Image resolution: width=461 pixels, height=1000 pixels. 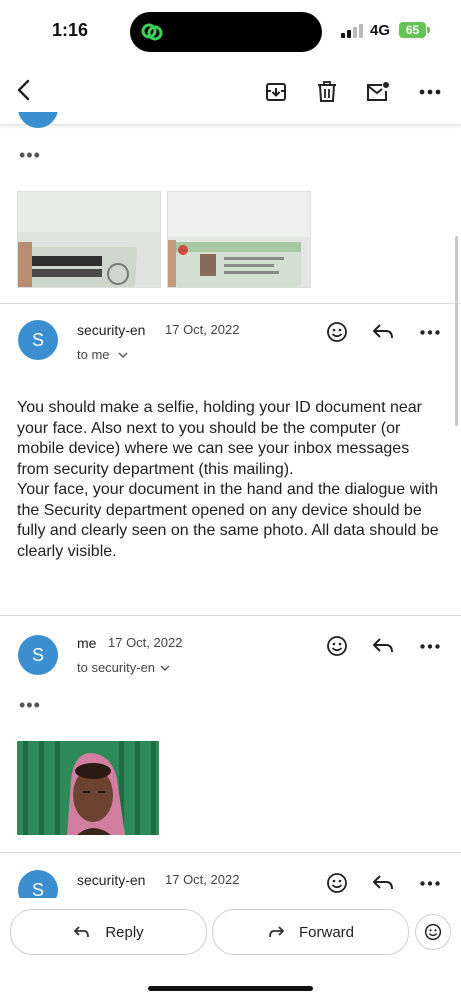 I want to click on more-options-button, so click(x=430, y=92).